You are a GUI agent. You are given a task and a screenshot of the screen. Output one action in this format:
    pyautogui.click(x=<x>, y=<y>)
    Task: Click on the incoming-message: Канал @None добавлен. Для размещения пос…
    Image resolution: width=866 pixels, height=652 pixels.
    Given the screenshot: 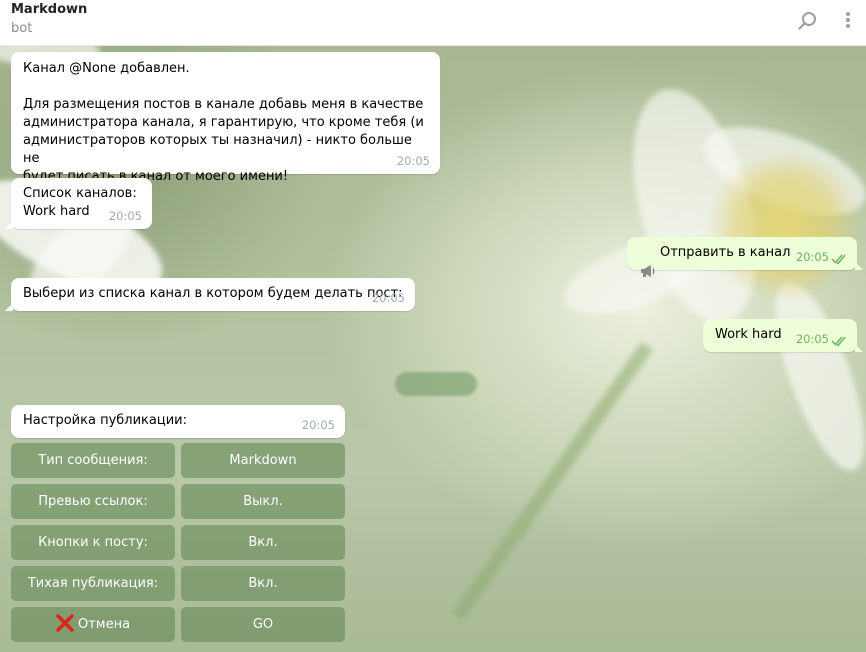 What is the action you would take?
    pyautogui.click(x=225, y=118)
    